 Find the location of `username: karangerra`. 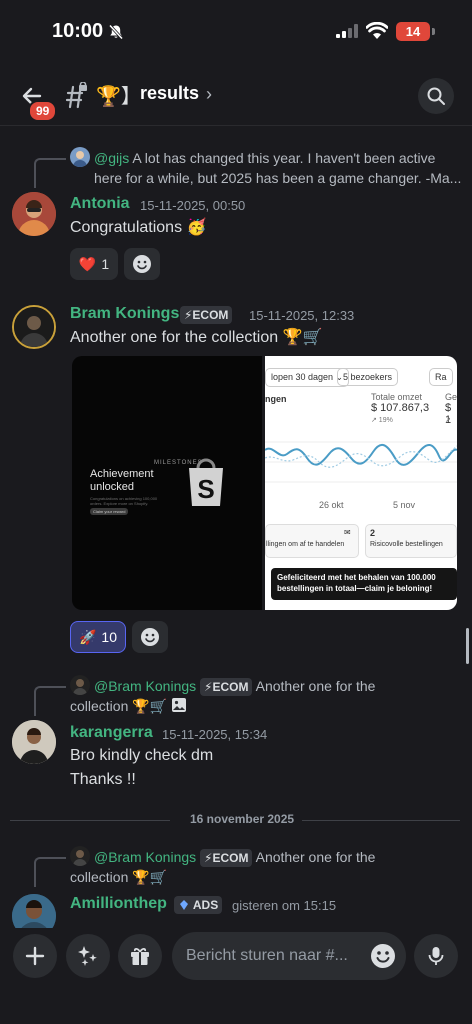

username: karangerra is located at coordinates (111, 733).